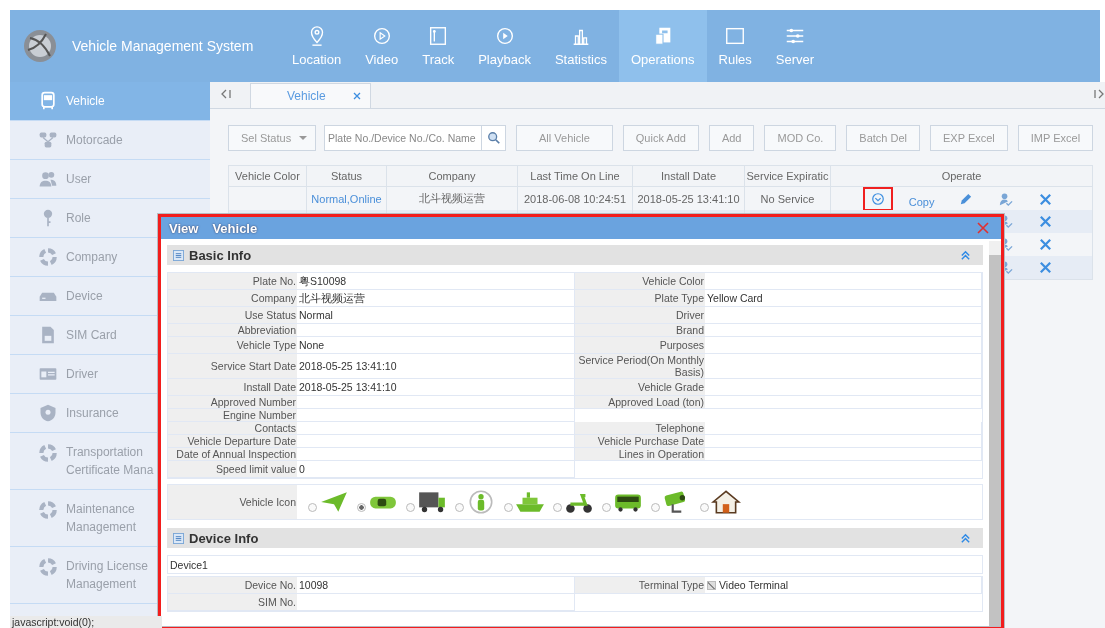 The height and width of the screenshot is (628, 1105). I want to click on dialog-subtitle: Vehicle, so click(235, 228).